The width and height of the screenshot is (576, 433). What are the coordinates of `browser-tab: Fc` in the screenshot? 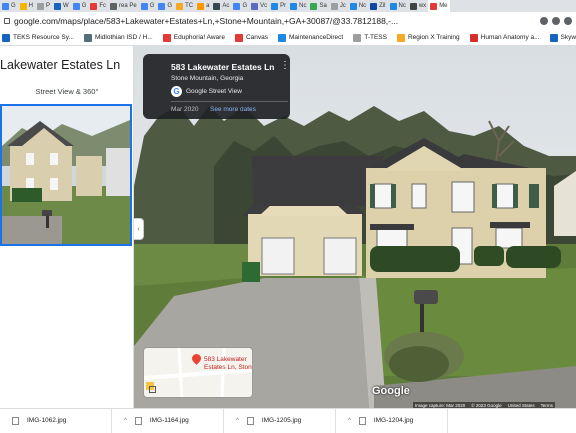 It's located at (98, 6).